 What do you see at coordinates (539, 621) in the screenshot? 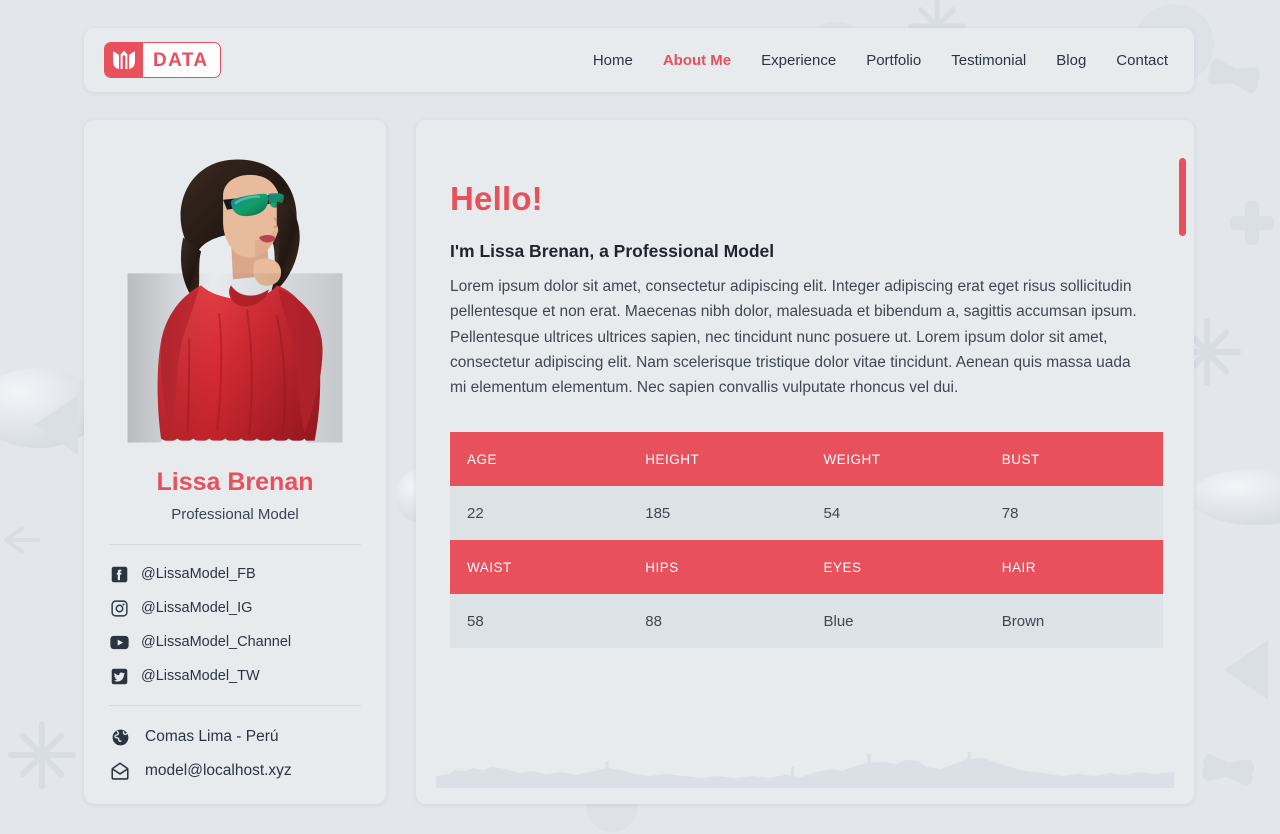
I see `table-cell-waist: 58` at bounding box center [539, 621].